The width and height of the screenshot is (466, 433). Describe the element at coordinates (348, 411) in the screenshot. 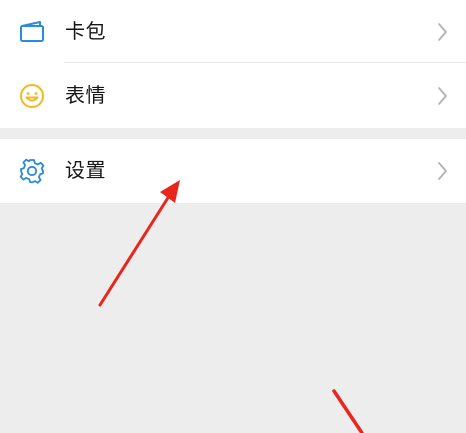

I see `annotation-arrow-lower` at that location.